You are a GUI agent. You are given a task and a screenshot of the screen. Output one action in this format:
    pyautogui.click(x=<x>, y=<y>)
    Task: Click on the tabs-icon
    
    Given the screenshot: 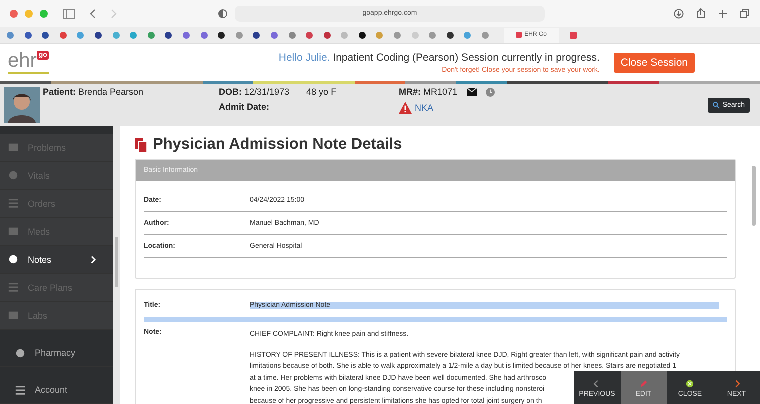 What is the action you would take?
    pyautogui.click(x=745, y=13)
    